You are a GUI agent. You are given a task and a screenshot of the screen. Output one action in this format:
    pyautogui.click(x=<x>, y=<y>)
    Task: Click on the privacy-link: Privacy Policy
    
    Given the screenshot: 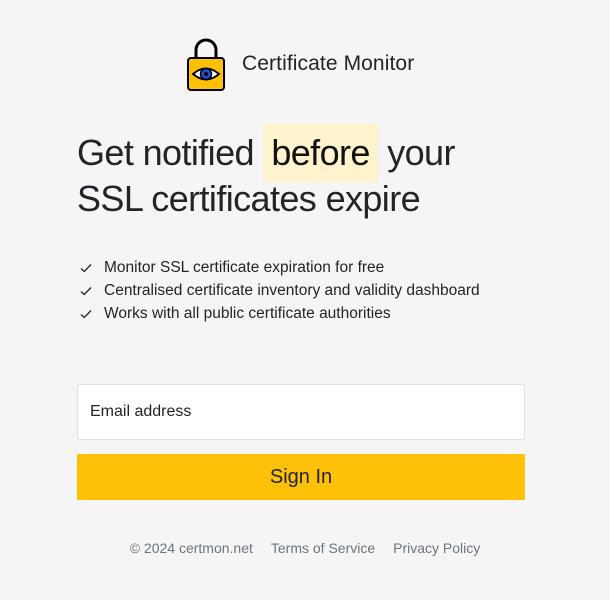 What is the action you would take?
    pyautogui.click(x=436, y=548)
    